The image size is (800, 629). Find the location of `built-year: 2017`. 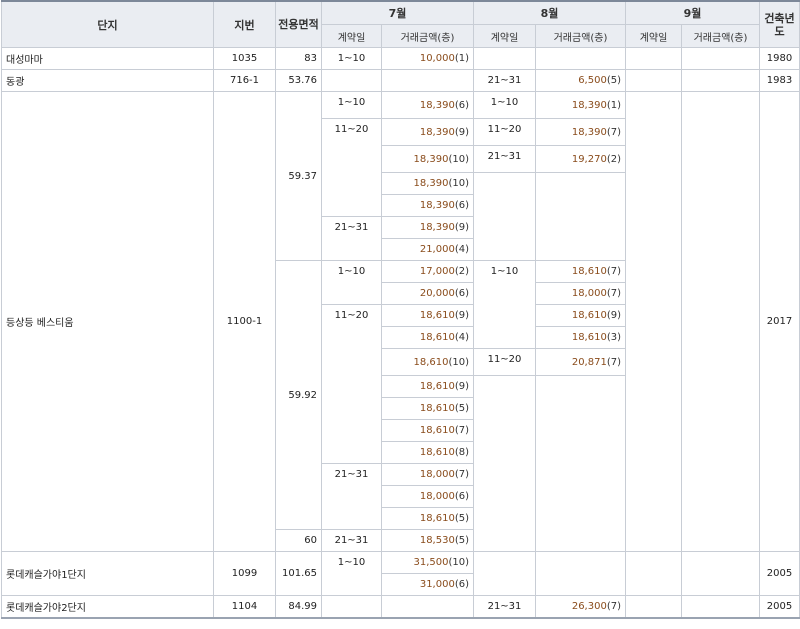

built-year: 2017 is located at coordinates (779, 321).